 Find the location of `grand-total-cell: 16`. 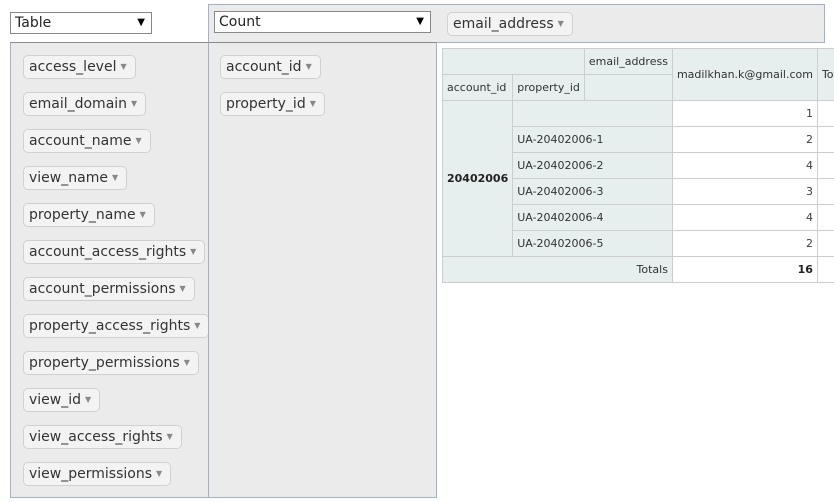

grand-total-cell: 16 is located at coordinates (825, 269).